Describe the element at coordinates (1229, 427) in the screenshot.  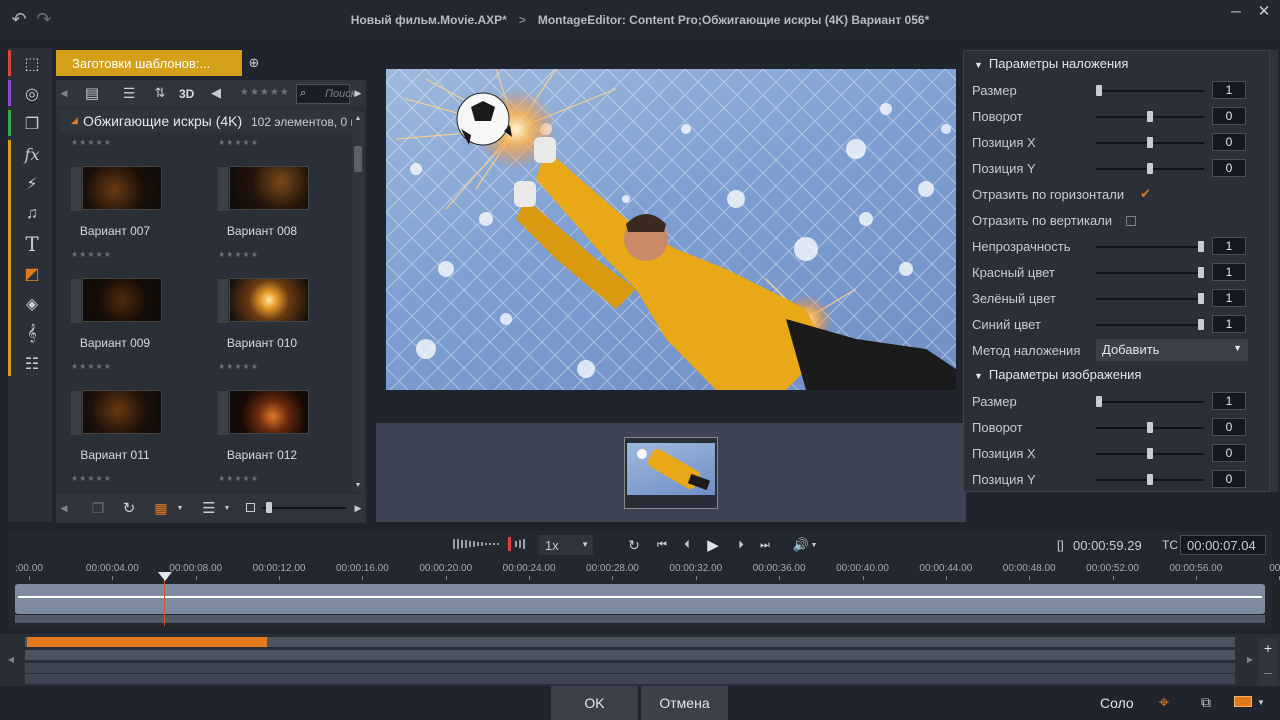
I see `image-rotation-input: 0` at that location.